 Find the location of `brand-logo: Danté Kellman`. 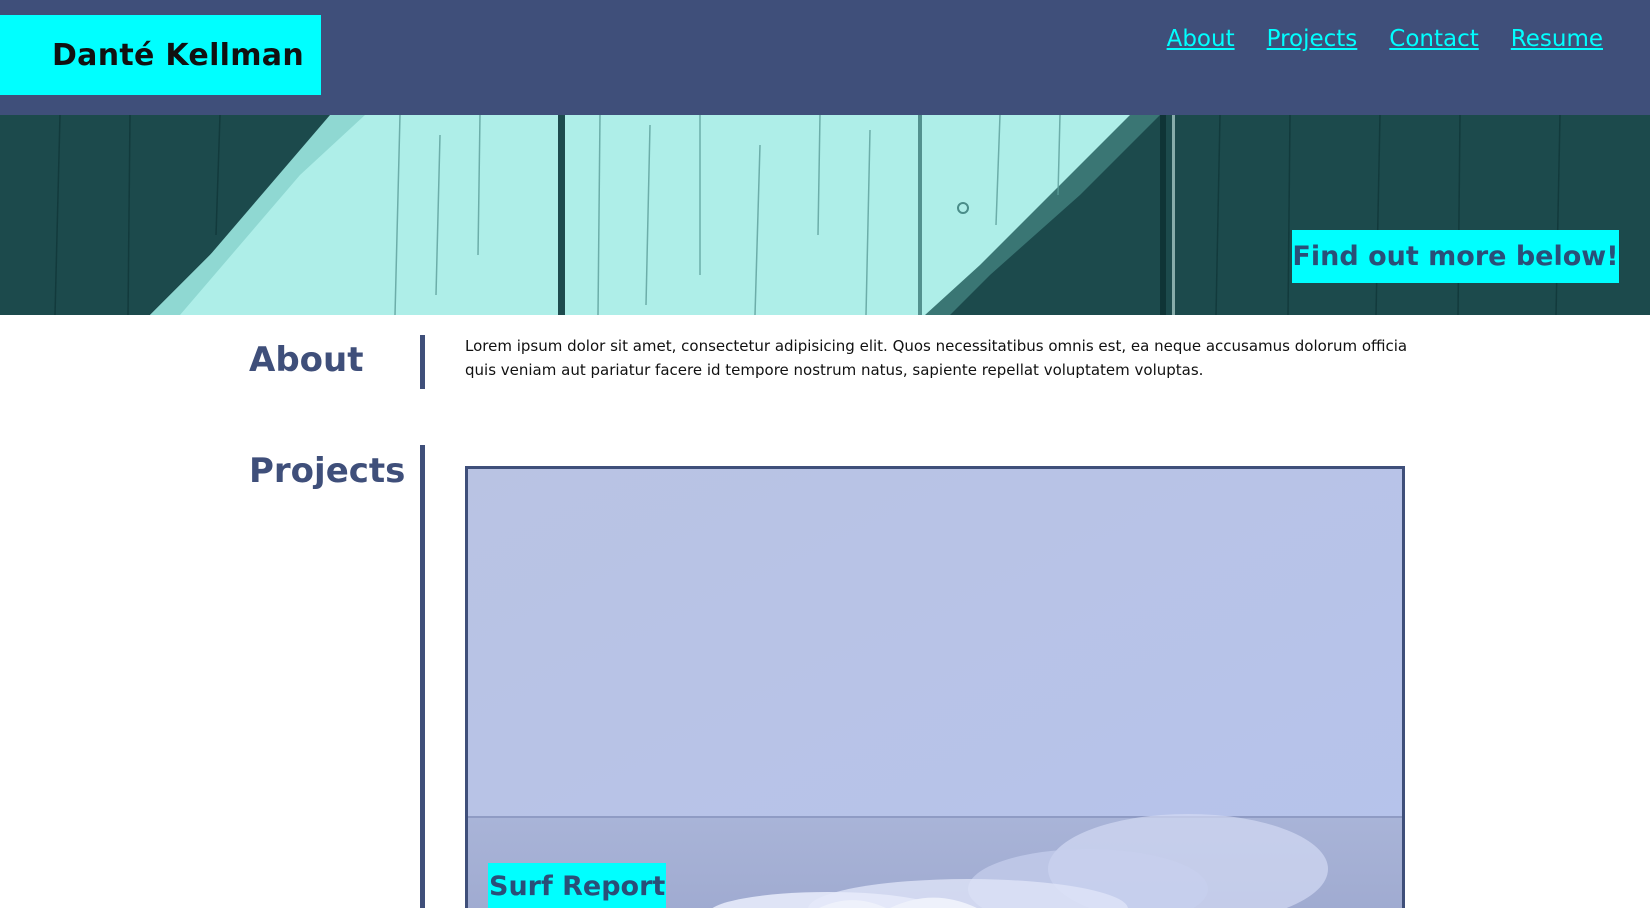

brand-logo: Danté Kellman is located at coordinates (160, 55).